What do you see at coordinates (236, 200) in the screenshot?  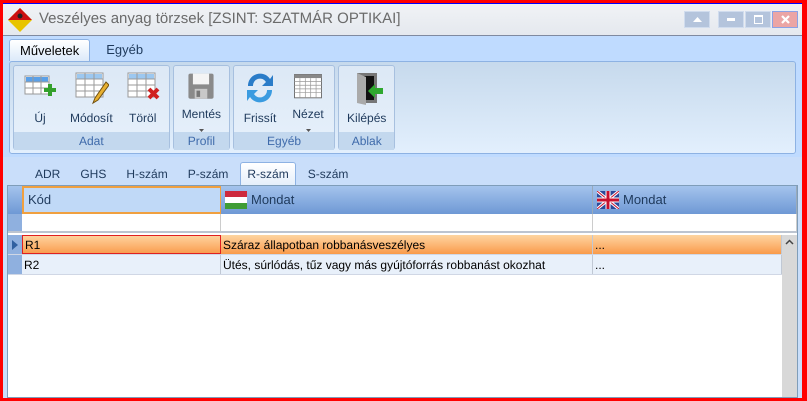 I see `hungarian-flag-icon` at bounding box center [236, 200].